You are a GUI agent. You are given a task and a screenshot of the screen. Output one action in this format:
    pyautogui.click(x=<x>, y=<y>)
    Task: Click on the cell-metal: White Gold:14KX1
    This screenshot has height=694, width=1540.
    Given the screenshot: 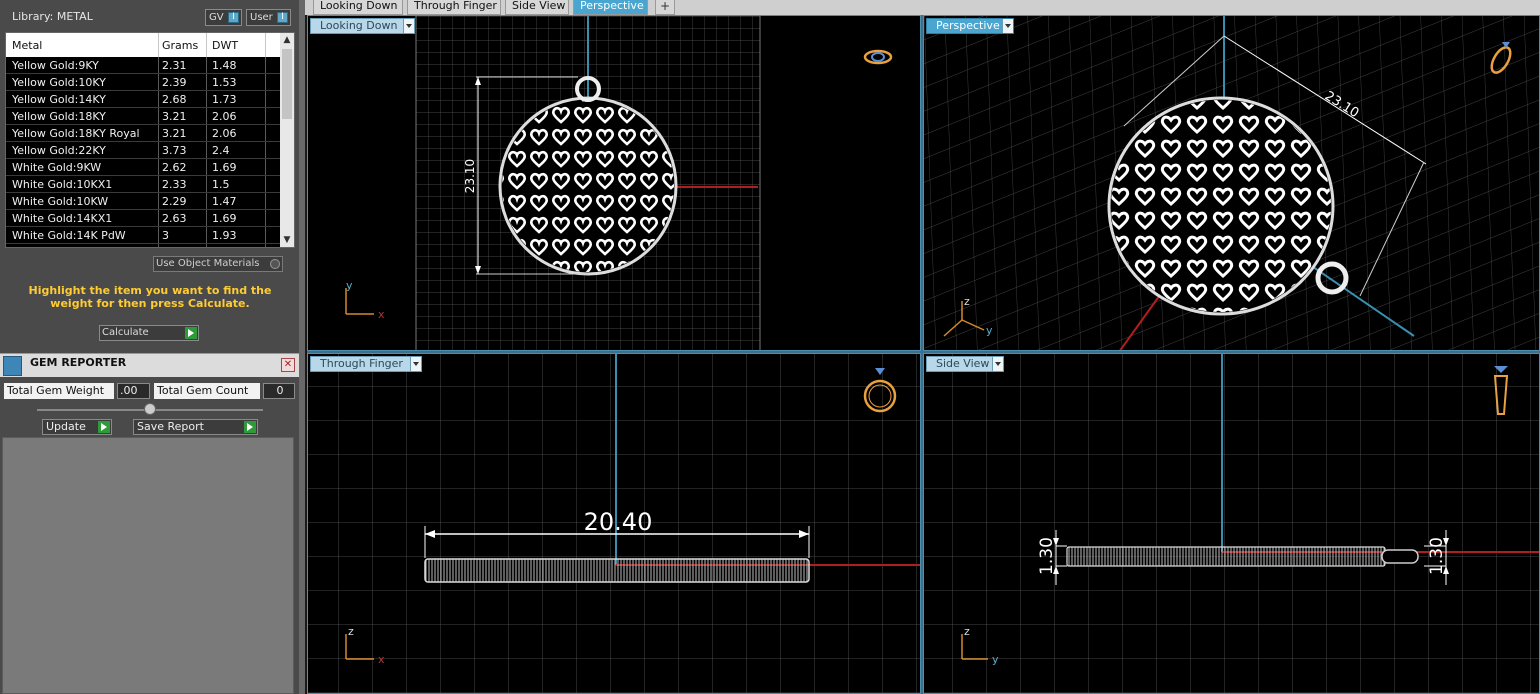 What is the action you would take?
    pyautogui.click(x=62, y=218)
    